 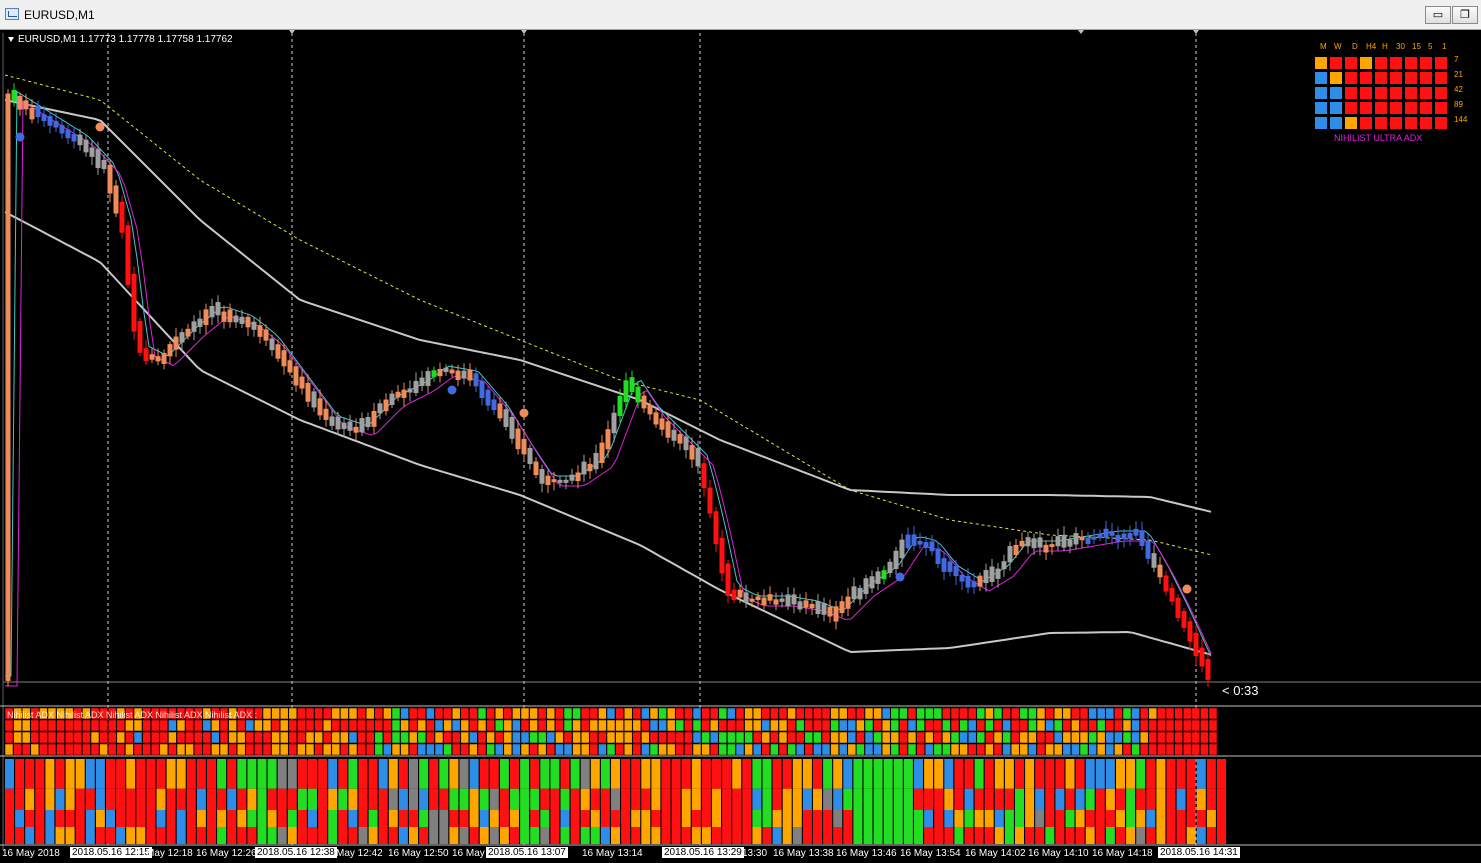 I want to click on collapse-triangle-icon, so click(x=11, y=39).